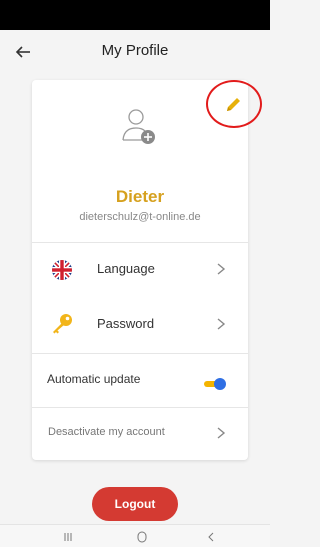 The width and height of the screenshot is (320, 547). Describe the element at coordinates (135, 504) in the screenshot. I see `logout-button: Logout` at that location.